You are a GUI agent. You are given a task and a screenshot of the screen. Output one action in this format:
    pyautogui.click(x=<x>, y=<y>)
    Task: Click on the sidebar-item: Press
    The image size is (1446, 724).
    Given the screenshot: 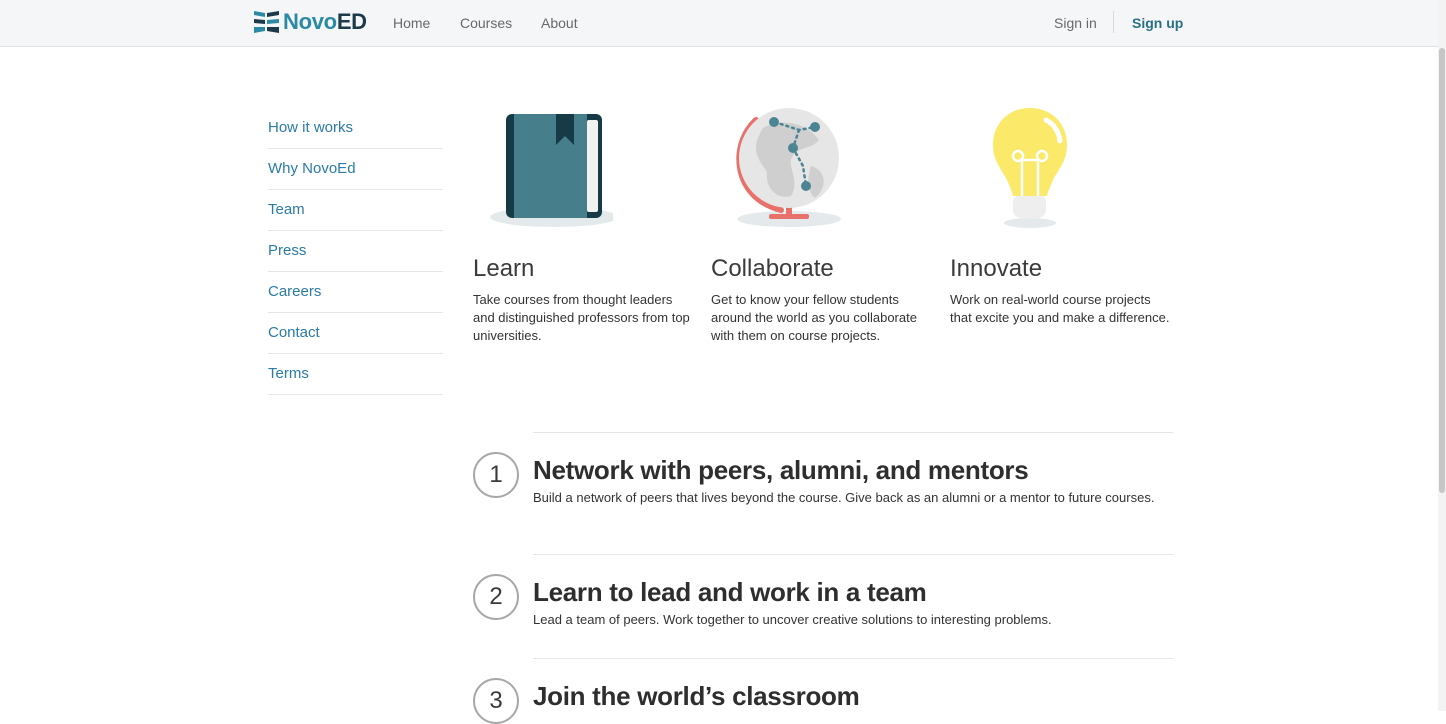 What is the action you would take?
    pyautogui.click(x=355, y=251)
    